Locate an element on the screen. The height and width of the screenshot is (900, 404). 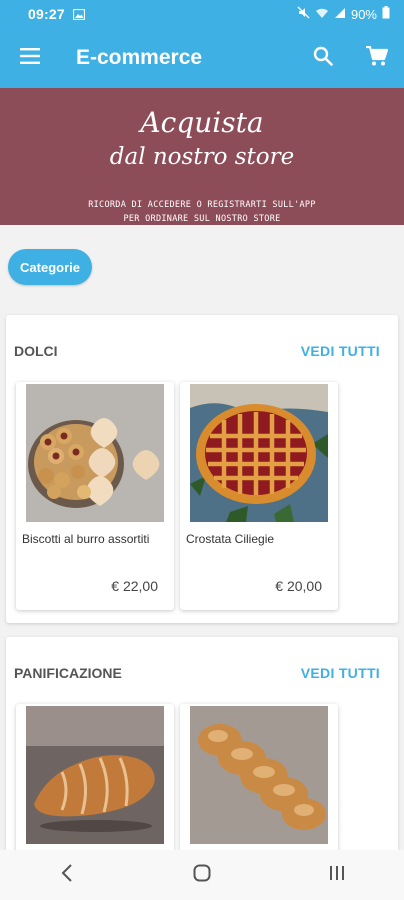
home-icon is located at coordinates (202, 875).